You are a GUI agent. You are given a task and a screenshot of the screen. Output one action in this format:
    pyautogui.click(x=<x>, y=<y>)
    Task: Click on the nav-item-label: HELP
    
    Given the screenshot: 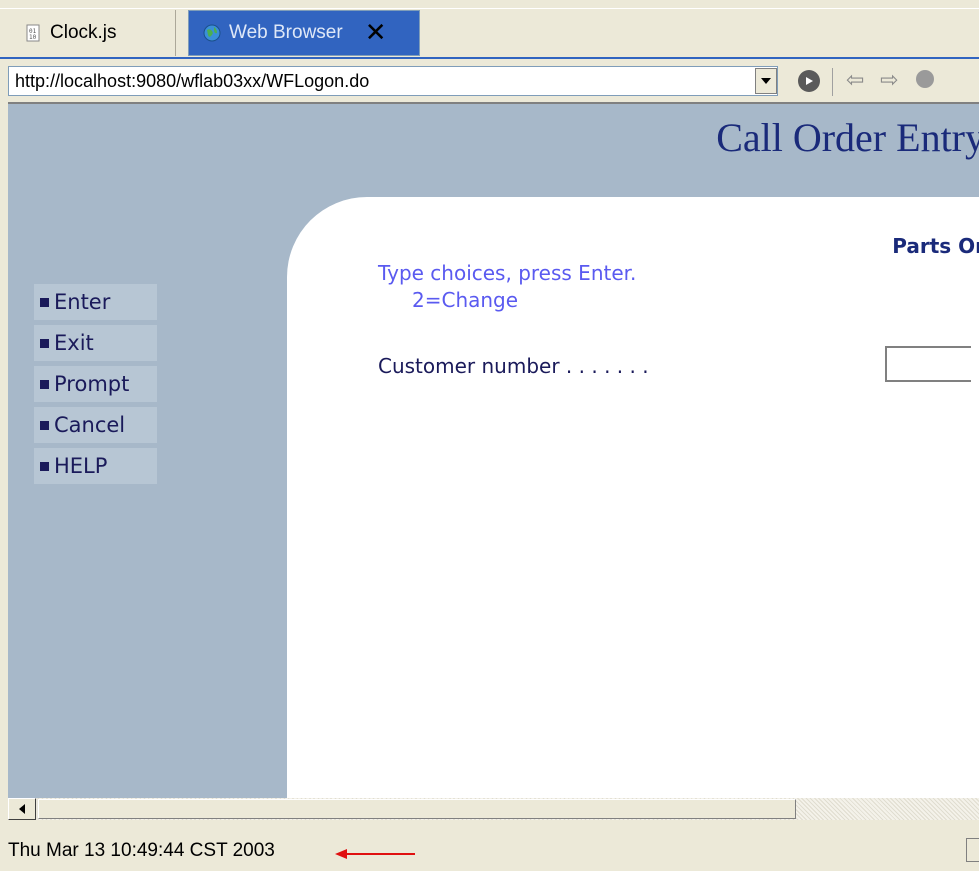 What is the action you would take?
    pyautogui.click(x=81, y=466)
    